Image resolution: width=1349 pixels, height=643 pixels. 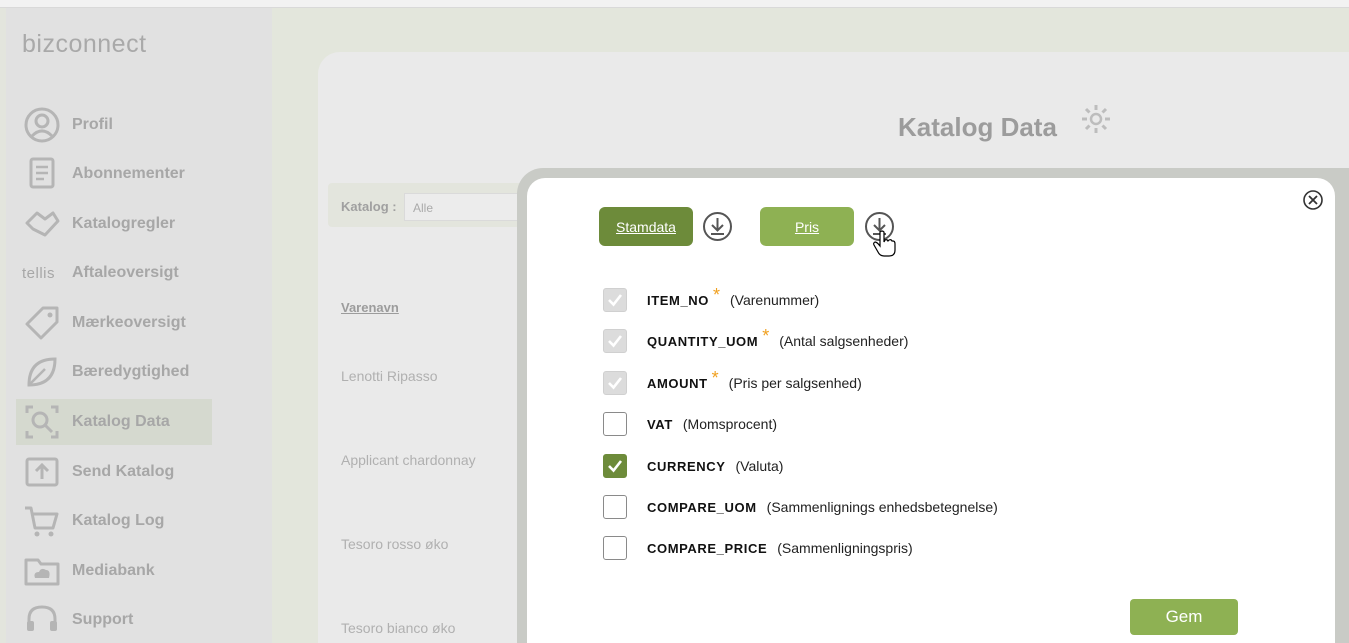 I want to click on sidebar-item-profil: Profil, so click(x=141, y=125).